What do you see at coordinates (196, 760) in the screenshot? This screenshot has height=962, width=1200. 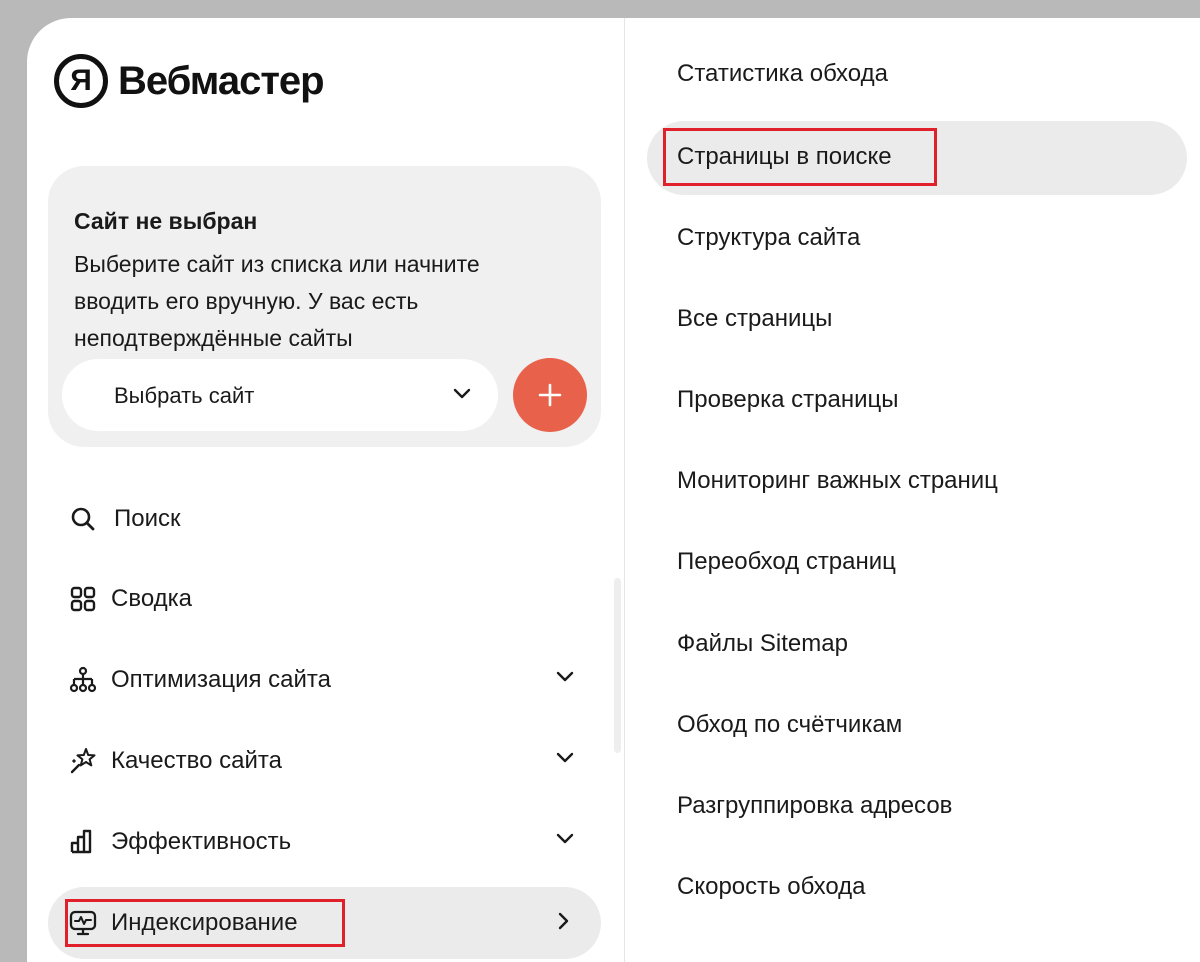 I see `nav-item-label: Качество сайта` at bounding box center [196, 760].